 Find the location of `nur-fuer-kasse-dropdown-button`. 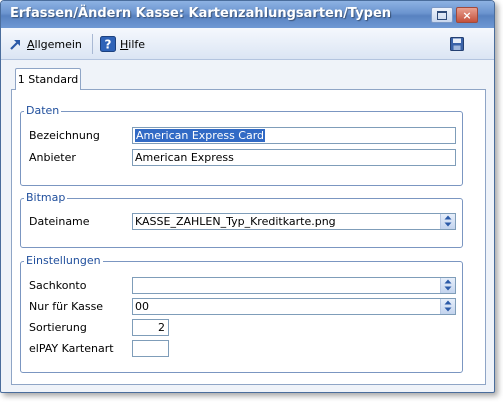

nur-fuer-kasse-dropdown-button is located at coordinates (447, 306).